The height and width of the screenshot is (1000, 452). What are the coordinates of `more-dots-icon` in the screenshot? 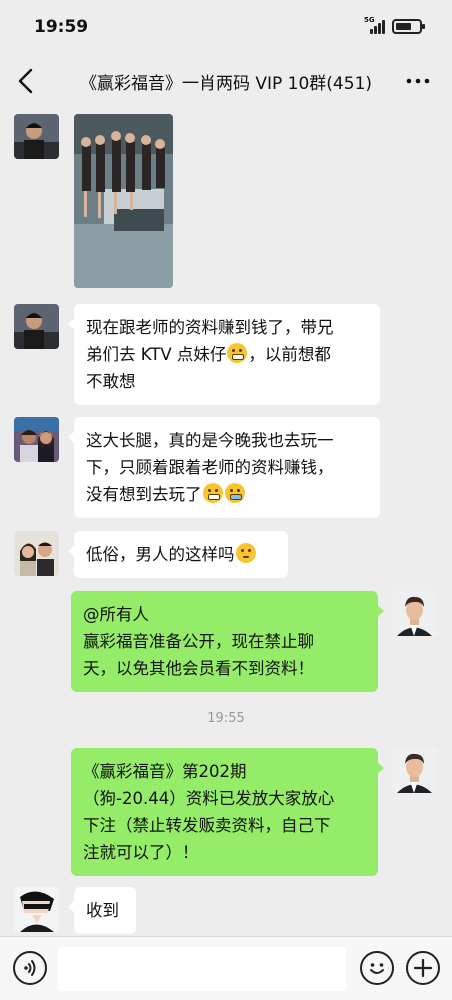 It's located at (418, 81).